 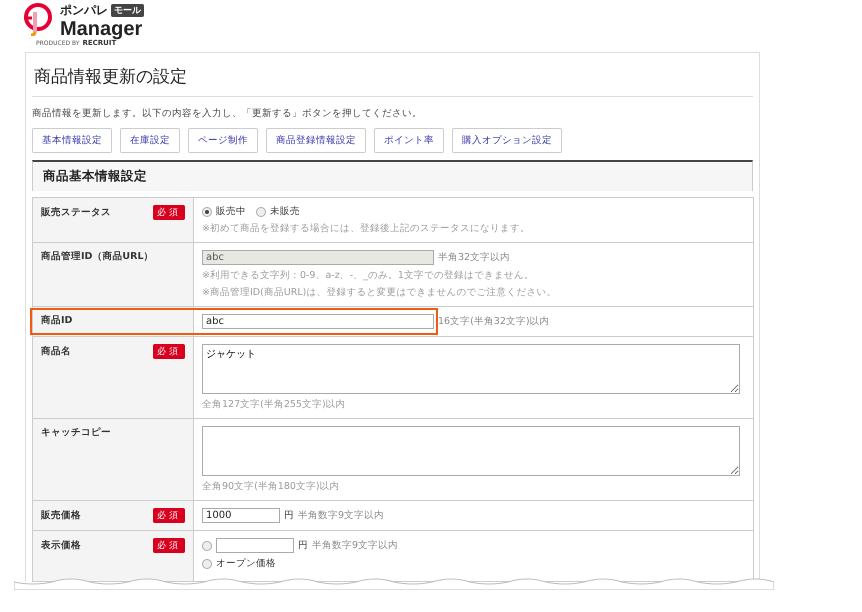 I want to click on field-note: ※商品管理ID(商品URL)は、登録すると変更はできませんのでご注意ください。, so click(x=380, y=292).